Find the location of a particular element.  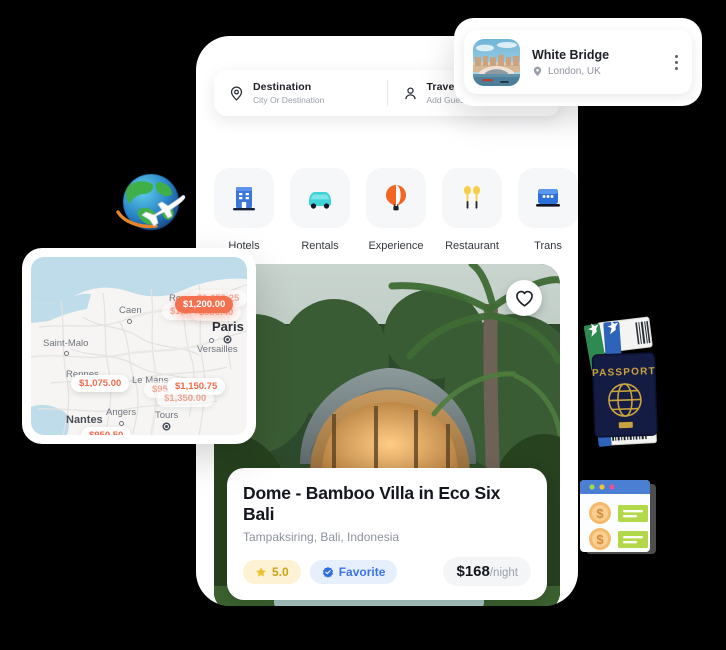

map-price-tag: $1,350.00 is located at coordinates (185, 398).